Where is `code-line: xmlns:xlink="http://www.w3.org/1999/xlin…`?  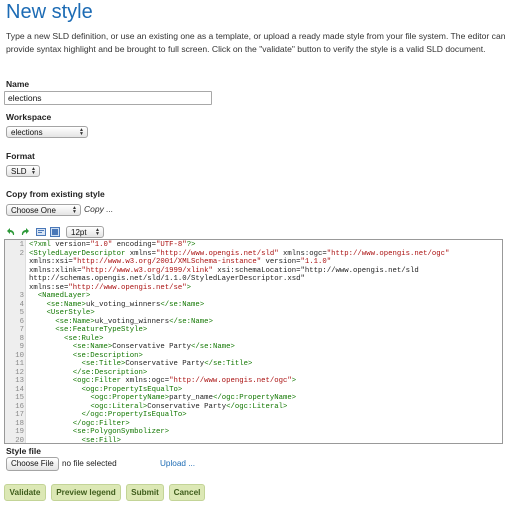 code-line: xmlns:xlink="http://www.w3.org/1999/xlin… is located at coordinates (252, 271).